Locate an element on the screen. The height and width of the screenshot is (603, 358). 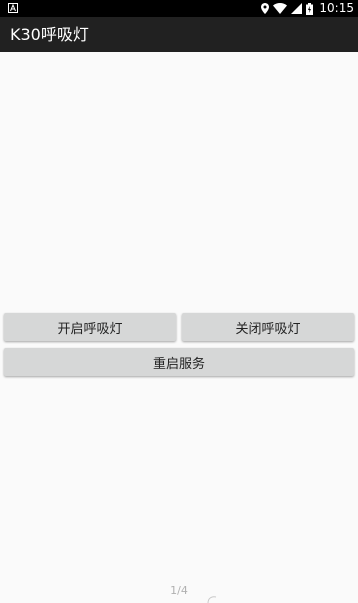
open-breathing-light-button: 开启呼吸灯 is located at coordinates (90, 327).